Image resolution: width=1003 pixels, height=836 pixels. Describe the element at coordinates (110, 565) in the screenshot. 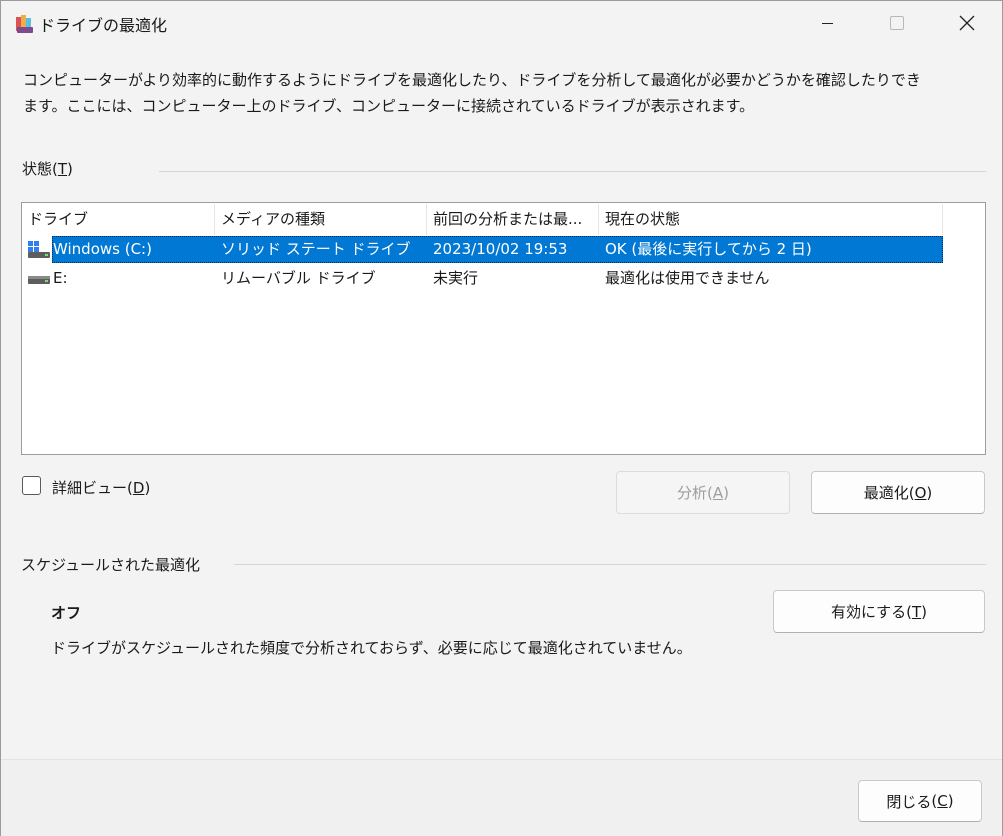

I see `scheduled-section-label: スケジュールされた最適化` at that location.